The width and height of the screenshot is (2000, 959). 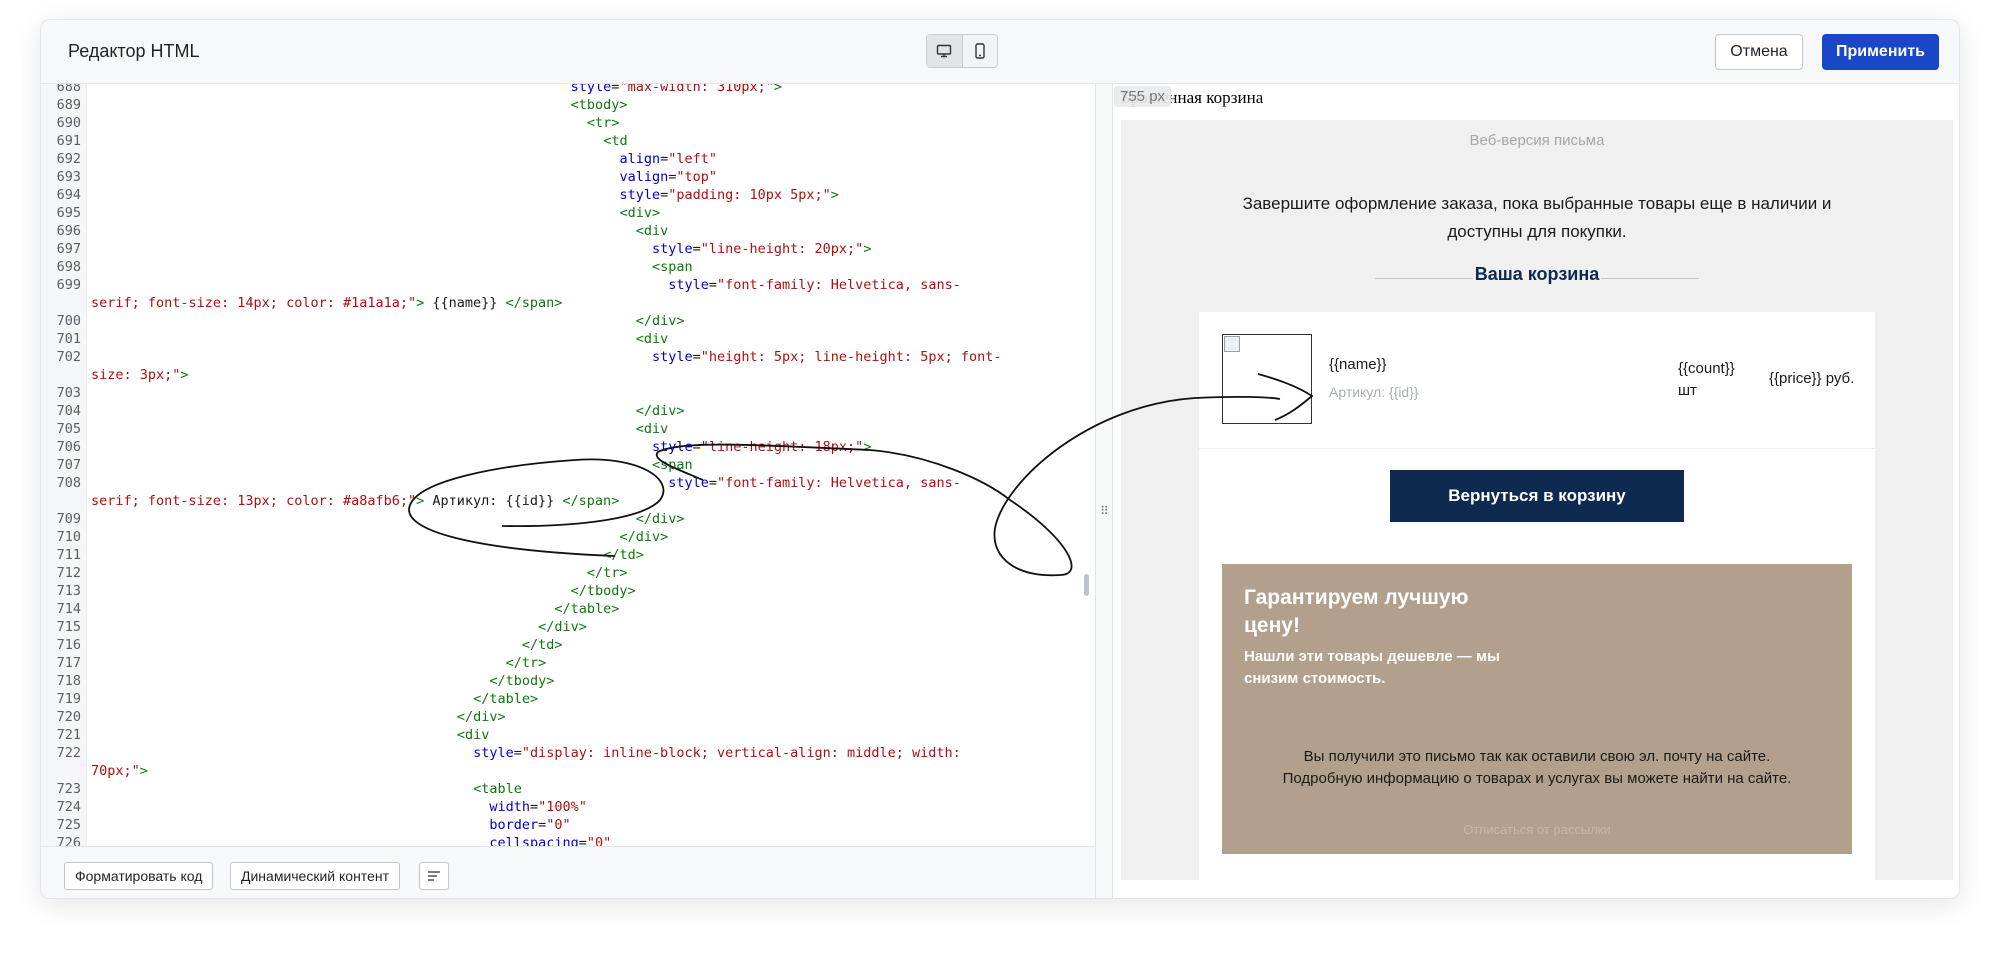 What do you see at coordinates (599, 105) in the screenshot?
I see `code-text: <tbody>` at bounding box center [599, 105].